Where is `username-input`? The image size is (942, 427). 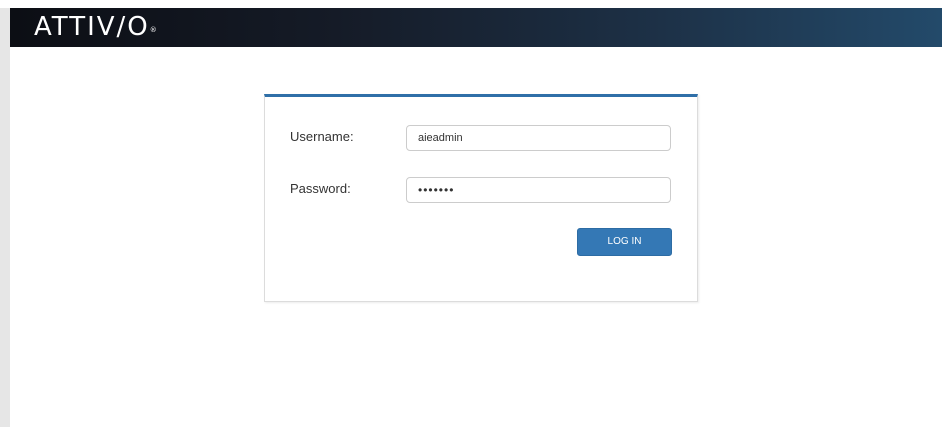 username-input is located at coordinates (538, 138).